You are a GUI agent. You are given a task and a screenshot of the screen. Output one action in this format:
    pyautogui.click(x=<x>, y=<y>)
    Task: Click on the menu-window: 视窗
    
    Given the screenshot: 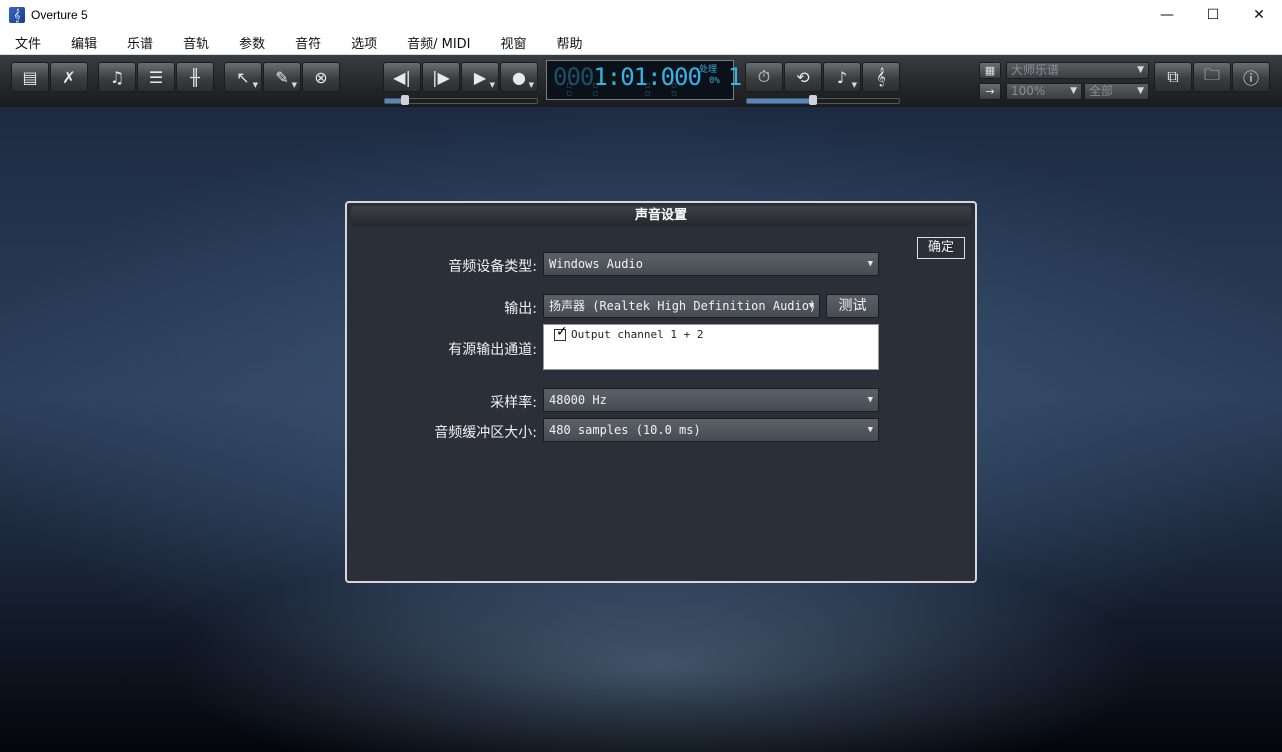 What is the action you would take?
    pyautogui.click(x=514, y=42)
    